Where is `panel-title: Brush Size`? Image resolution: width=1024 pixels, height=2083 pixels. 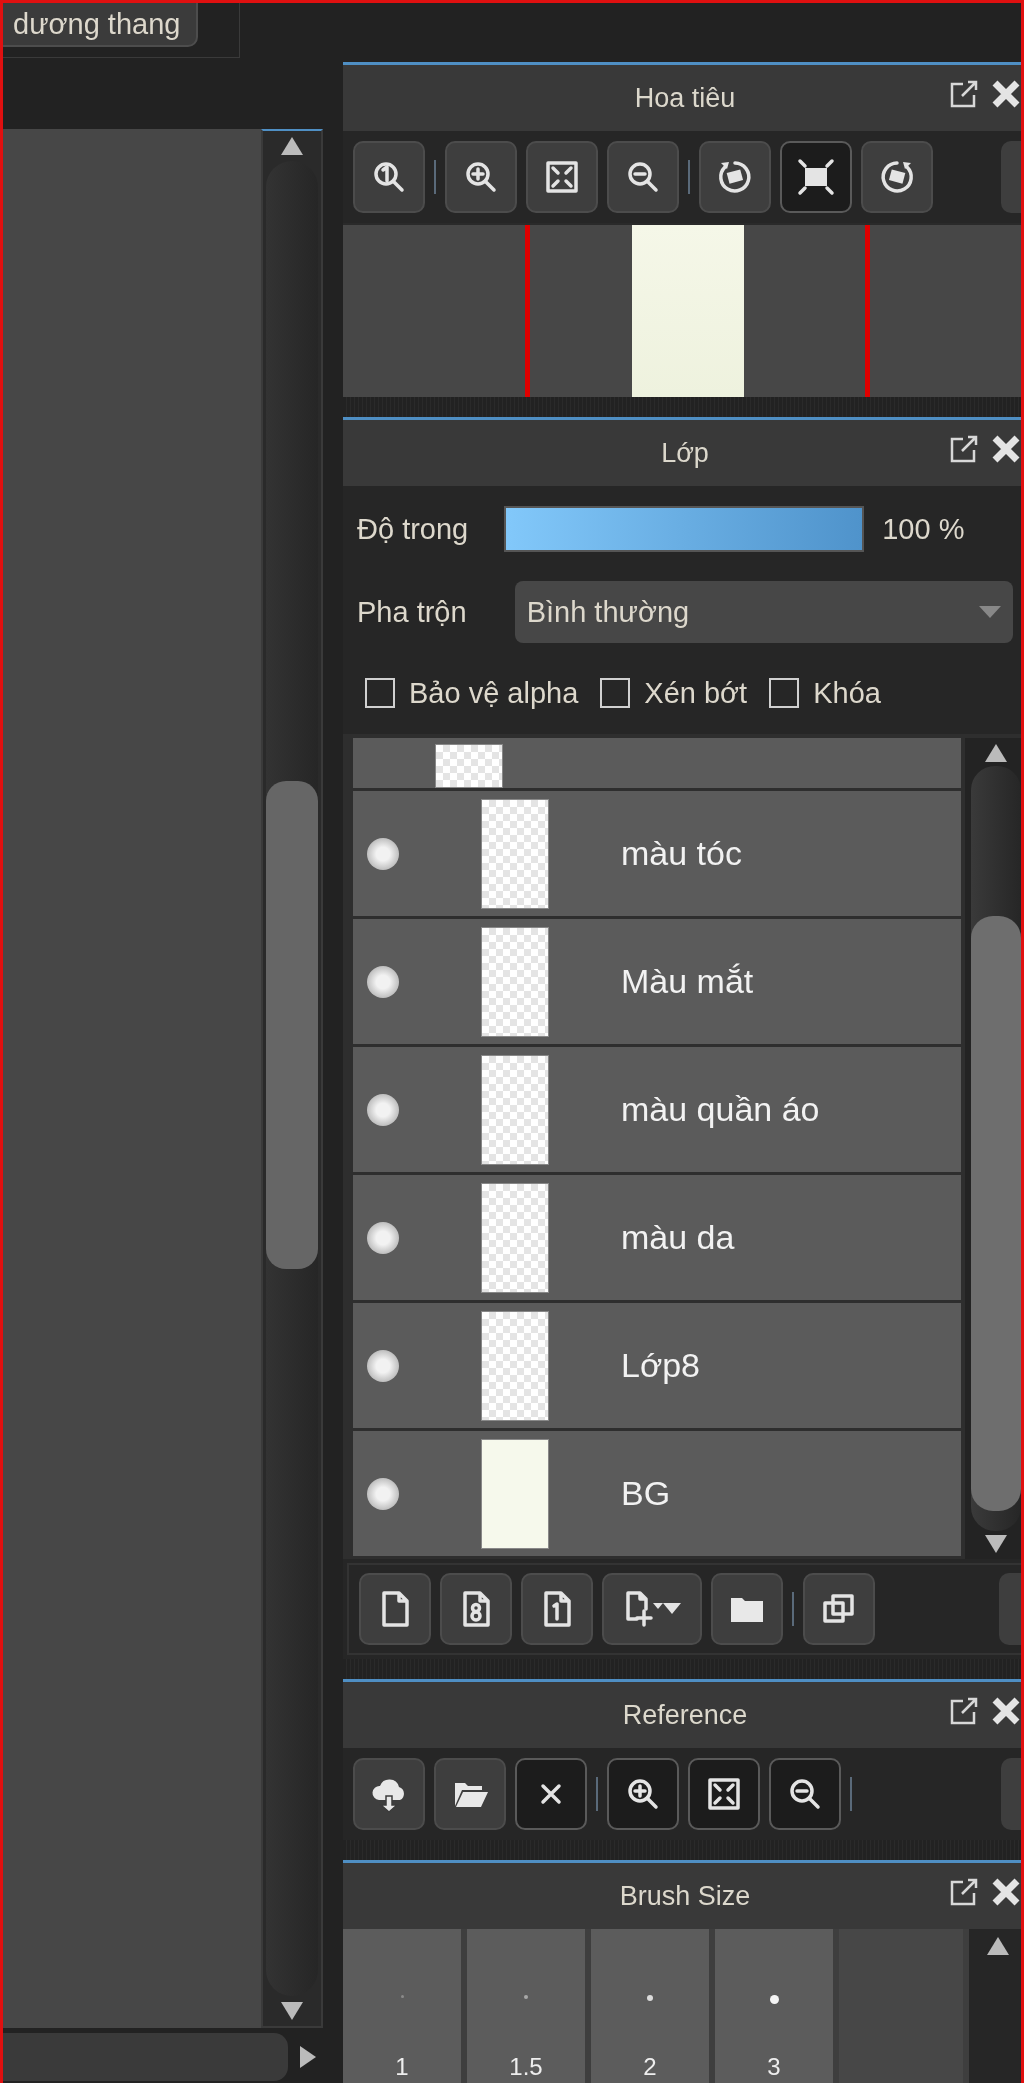
panel-title: Brush Size is located at coordinates (685, 1896).